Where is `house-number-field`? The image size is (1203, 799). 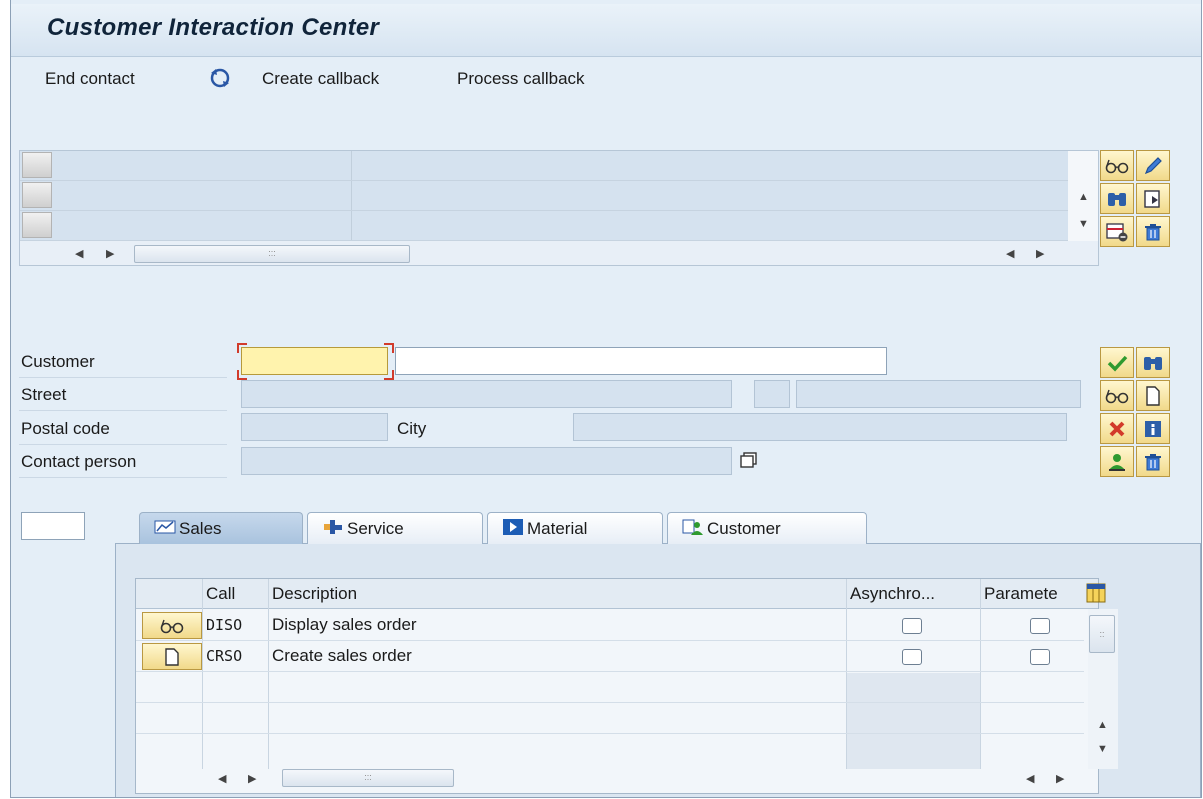 house-number-field is located at coordinates (772, 394).